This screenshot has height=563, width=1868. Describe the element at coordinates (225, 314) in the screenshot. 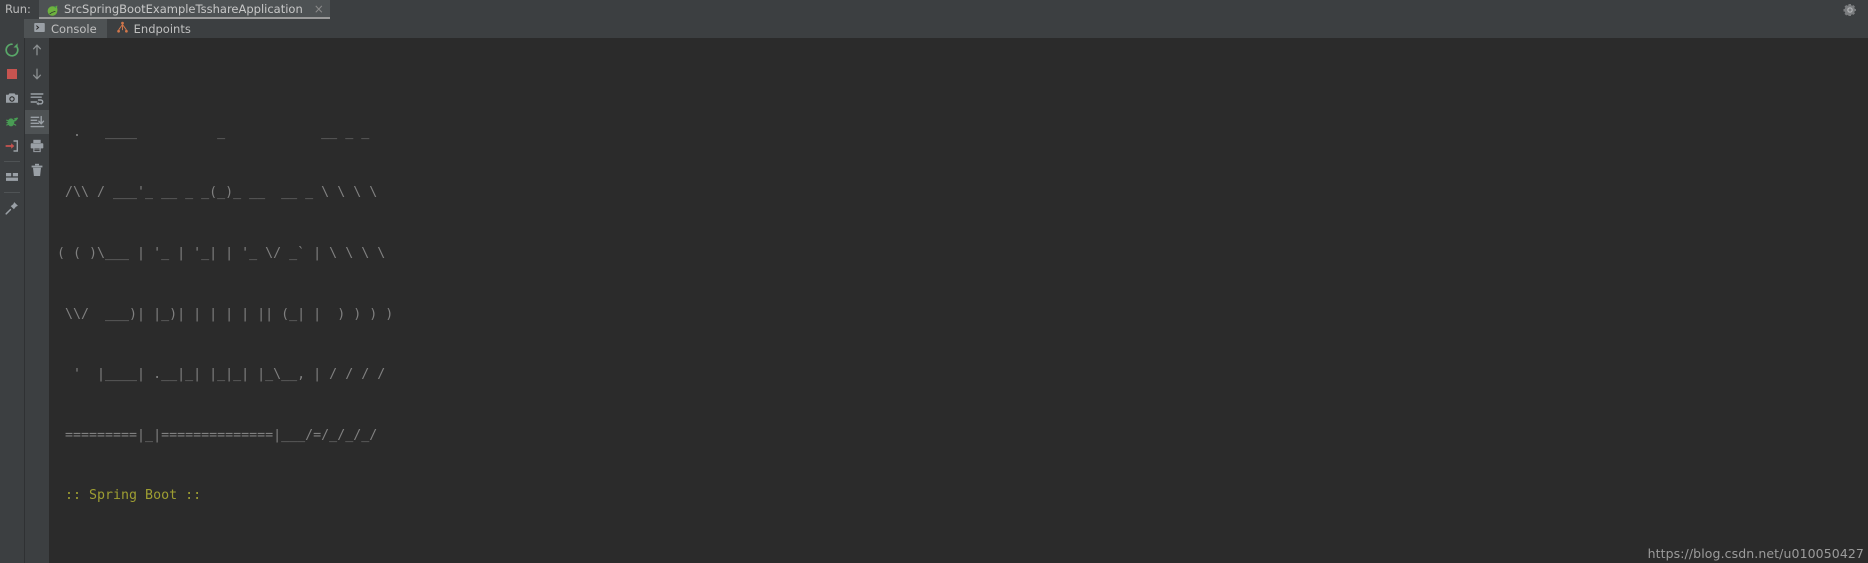

I see `banner-line: \\/ ___)| |_)| | | | | || (_| | ) ) ) )` at that location.